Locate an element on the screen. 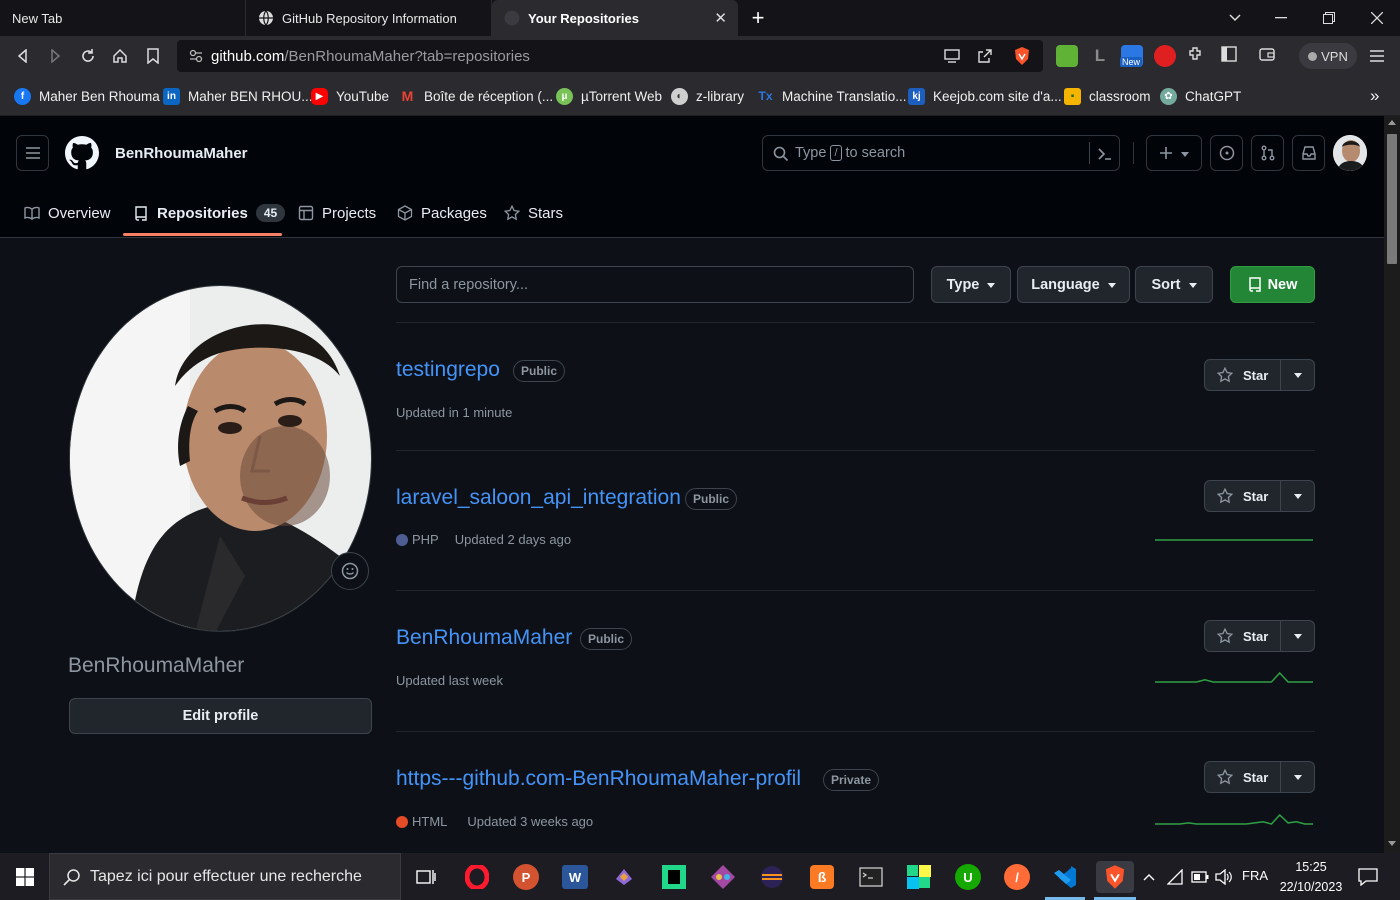 The image size is (1400, 900). volume-icon is located at coordinates (1224, 877).